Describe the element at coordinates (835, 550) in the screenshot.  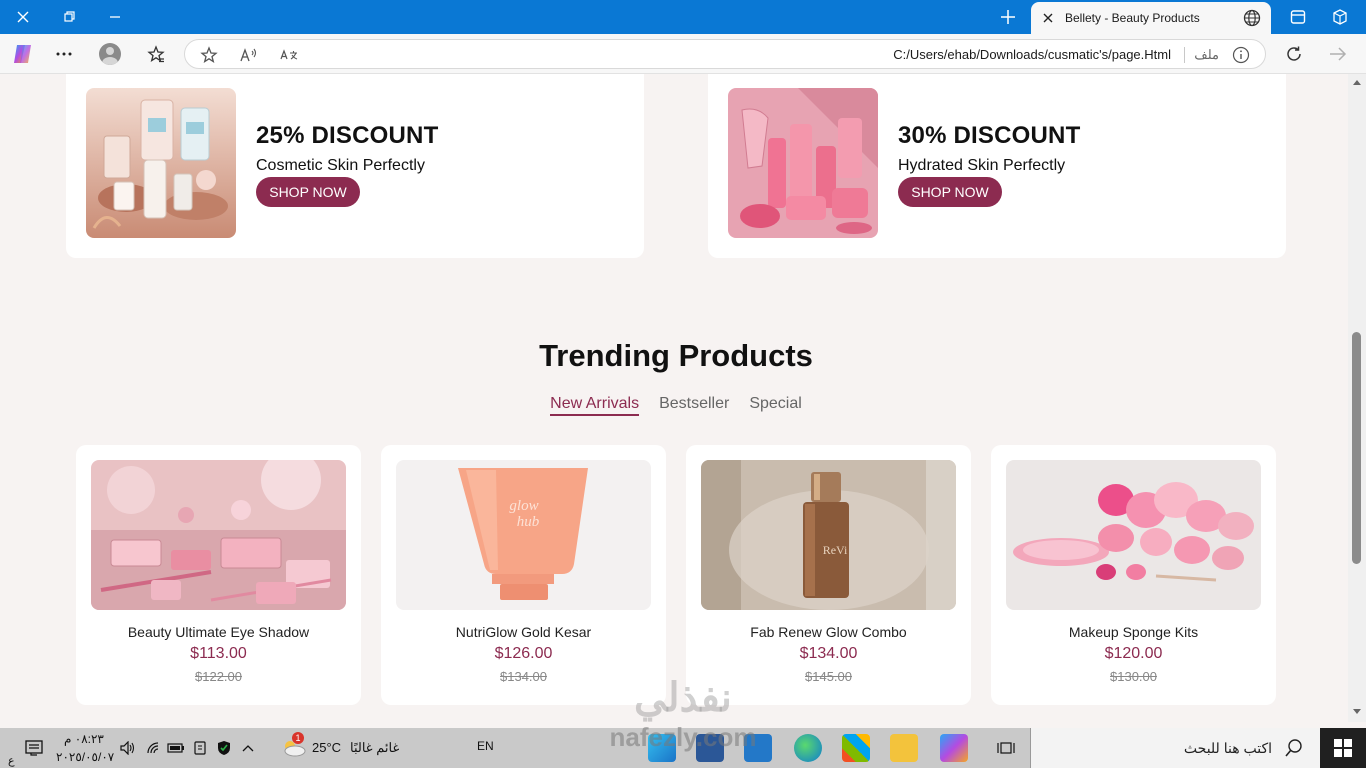
I see `svg-text: ReVi` at that location.